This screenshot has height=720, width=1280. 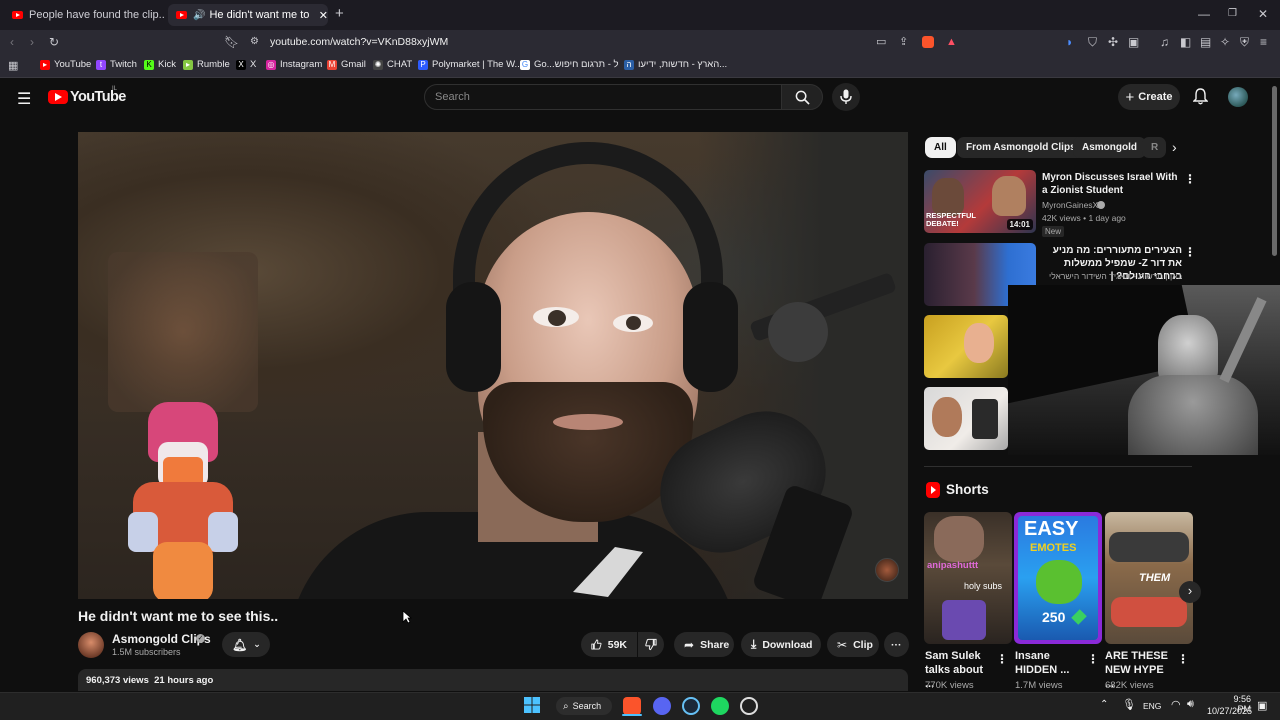 I want to click on like-button: 59K, so click(x=609, y=644).